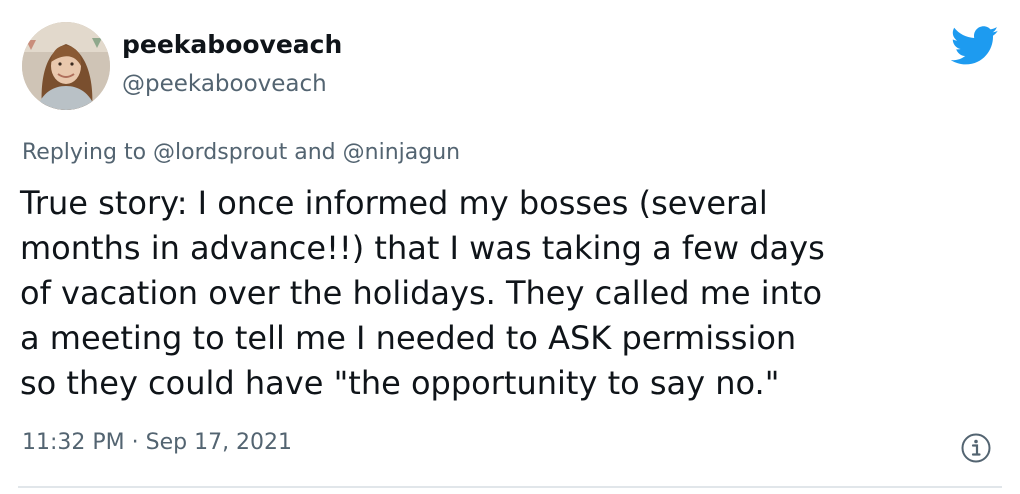 Image resolution: width=1020 pixels, height=494 pixels. Describe the element at coordinates (976, 448) in the screenshot. I see `info-icon` at that location.